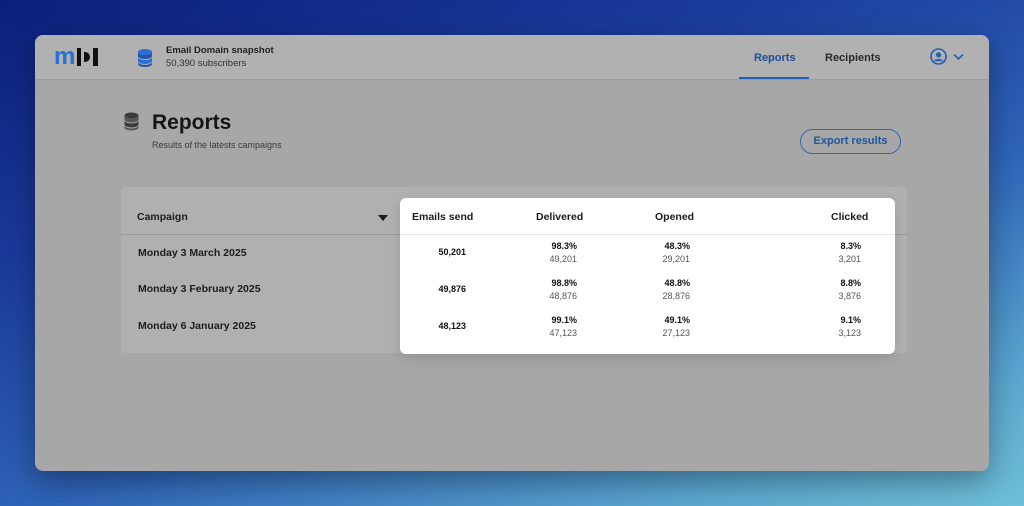  I want to click on cell-emails: 50,201, so click(452, 252).